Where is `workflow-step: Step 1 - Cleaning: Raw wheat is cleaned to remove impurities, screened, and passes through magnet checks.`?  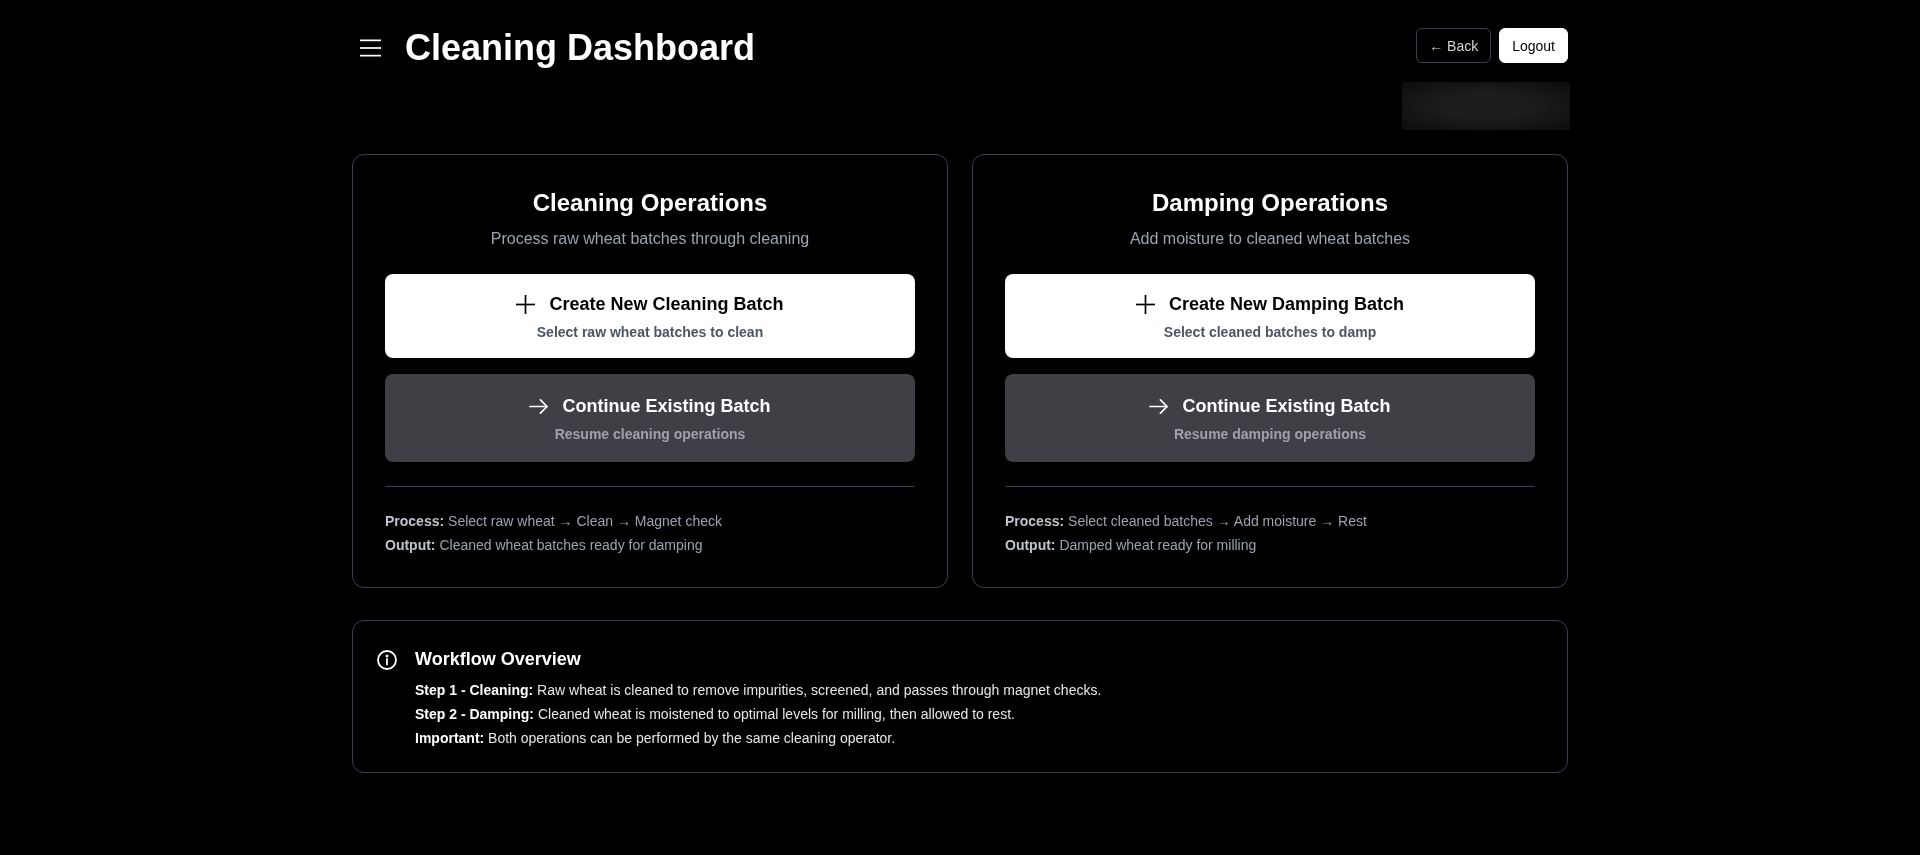 workflow-step: Step 1 - Cleaning: Raw wheat is cleaned to remove impurities, screened, and passes through magnet checks. is located at coordinates (758, 690).